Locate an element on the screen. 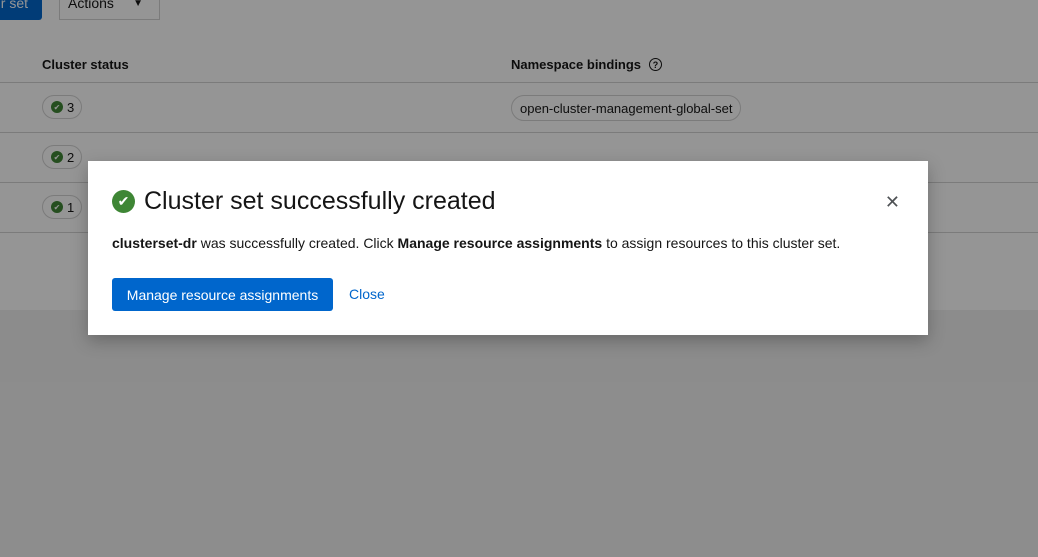 This screenshot has width=1038, height=557. modal-body-text-1: was successfully created. Click is located at coordinates (297, 243).